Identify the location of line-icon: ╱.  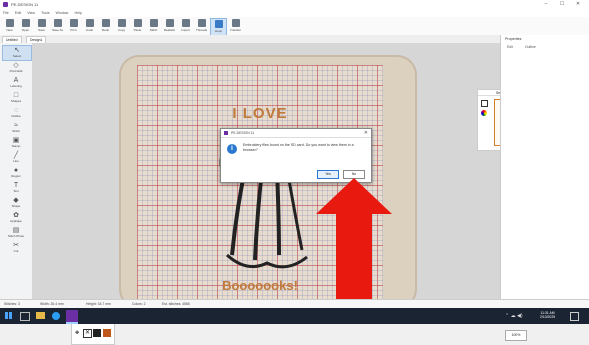
(16, 155).